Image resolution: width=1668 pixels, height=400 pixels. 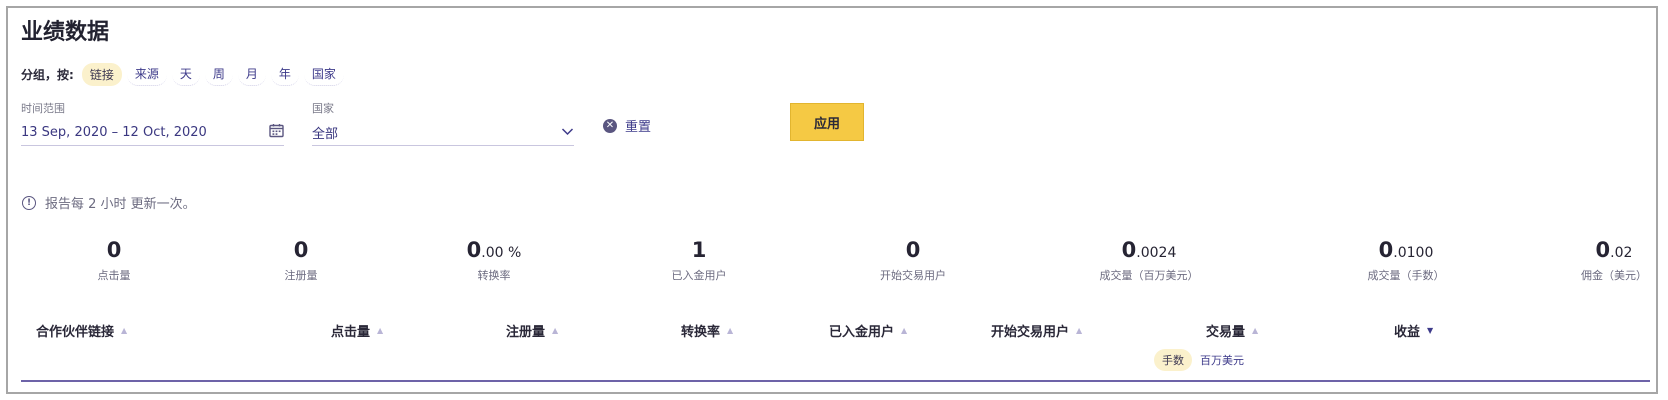 I want to click on group-by-link: 链接, so click(x=101, y=74).